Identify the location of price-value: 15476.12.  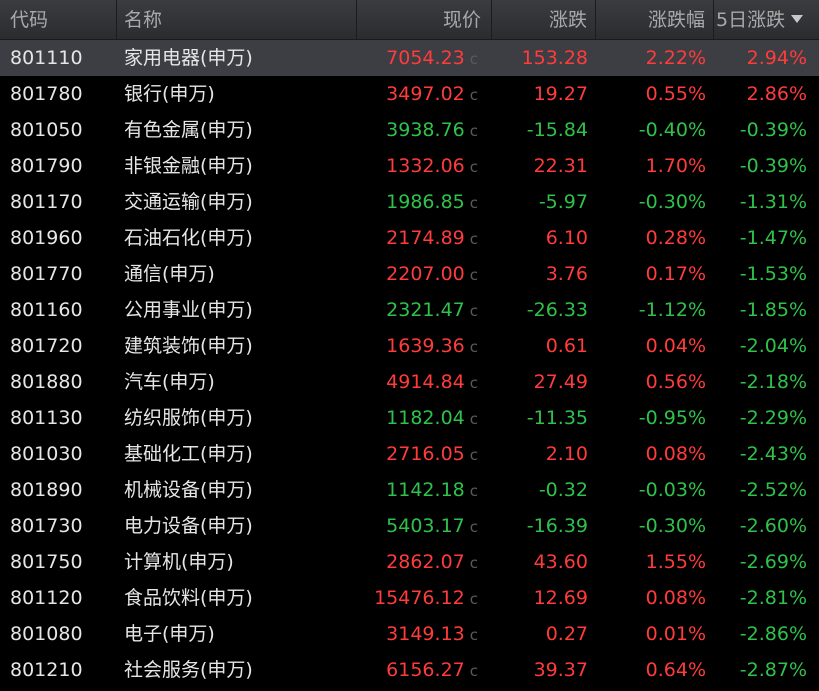
(419, 598).